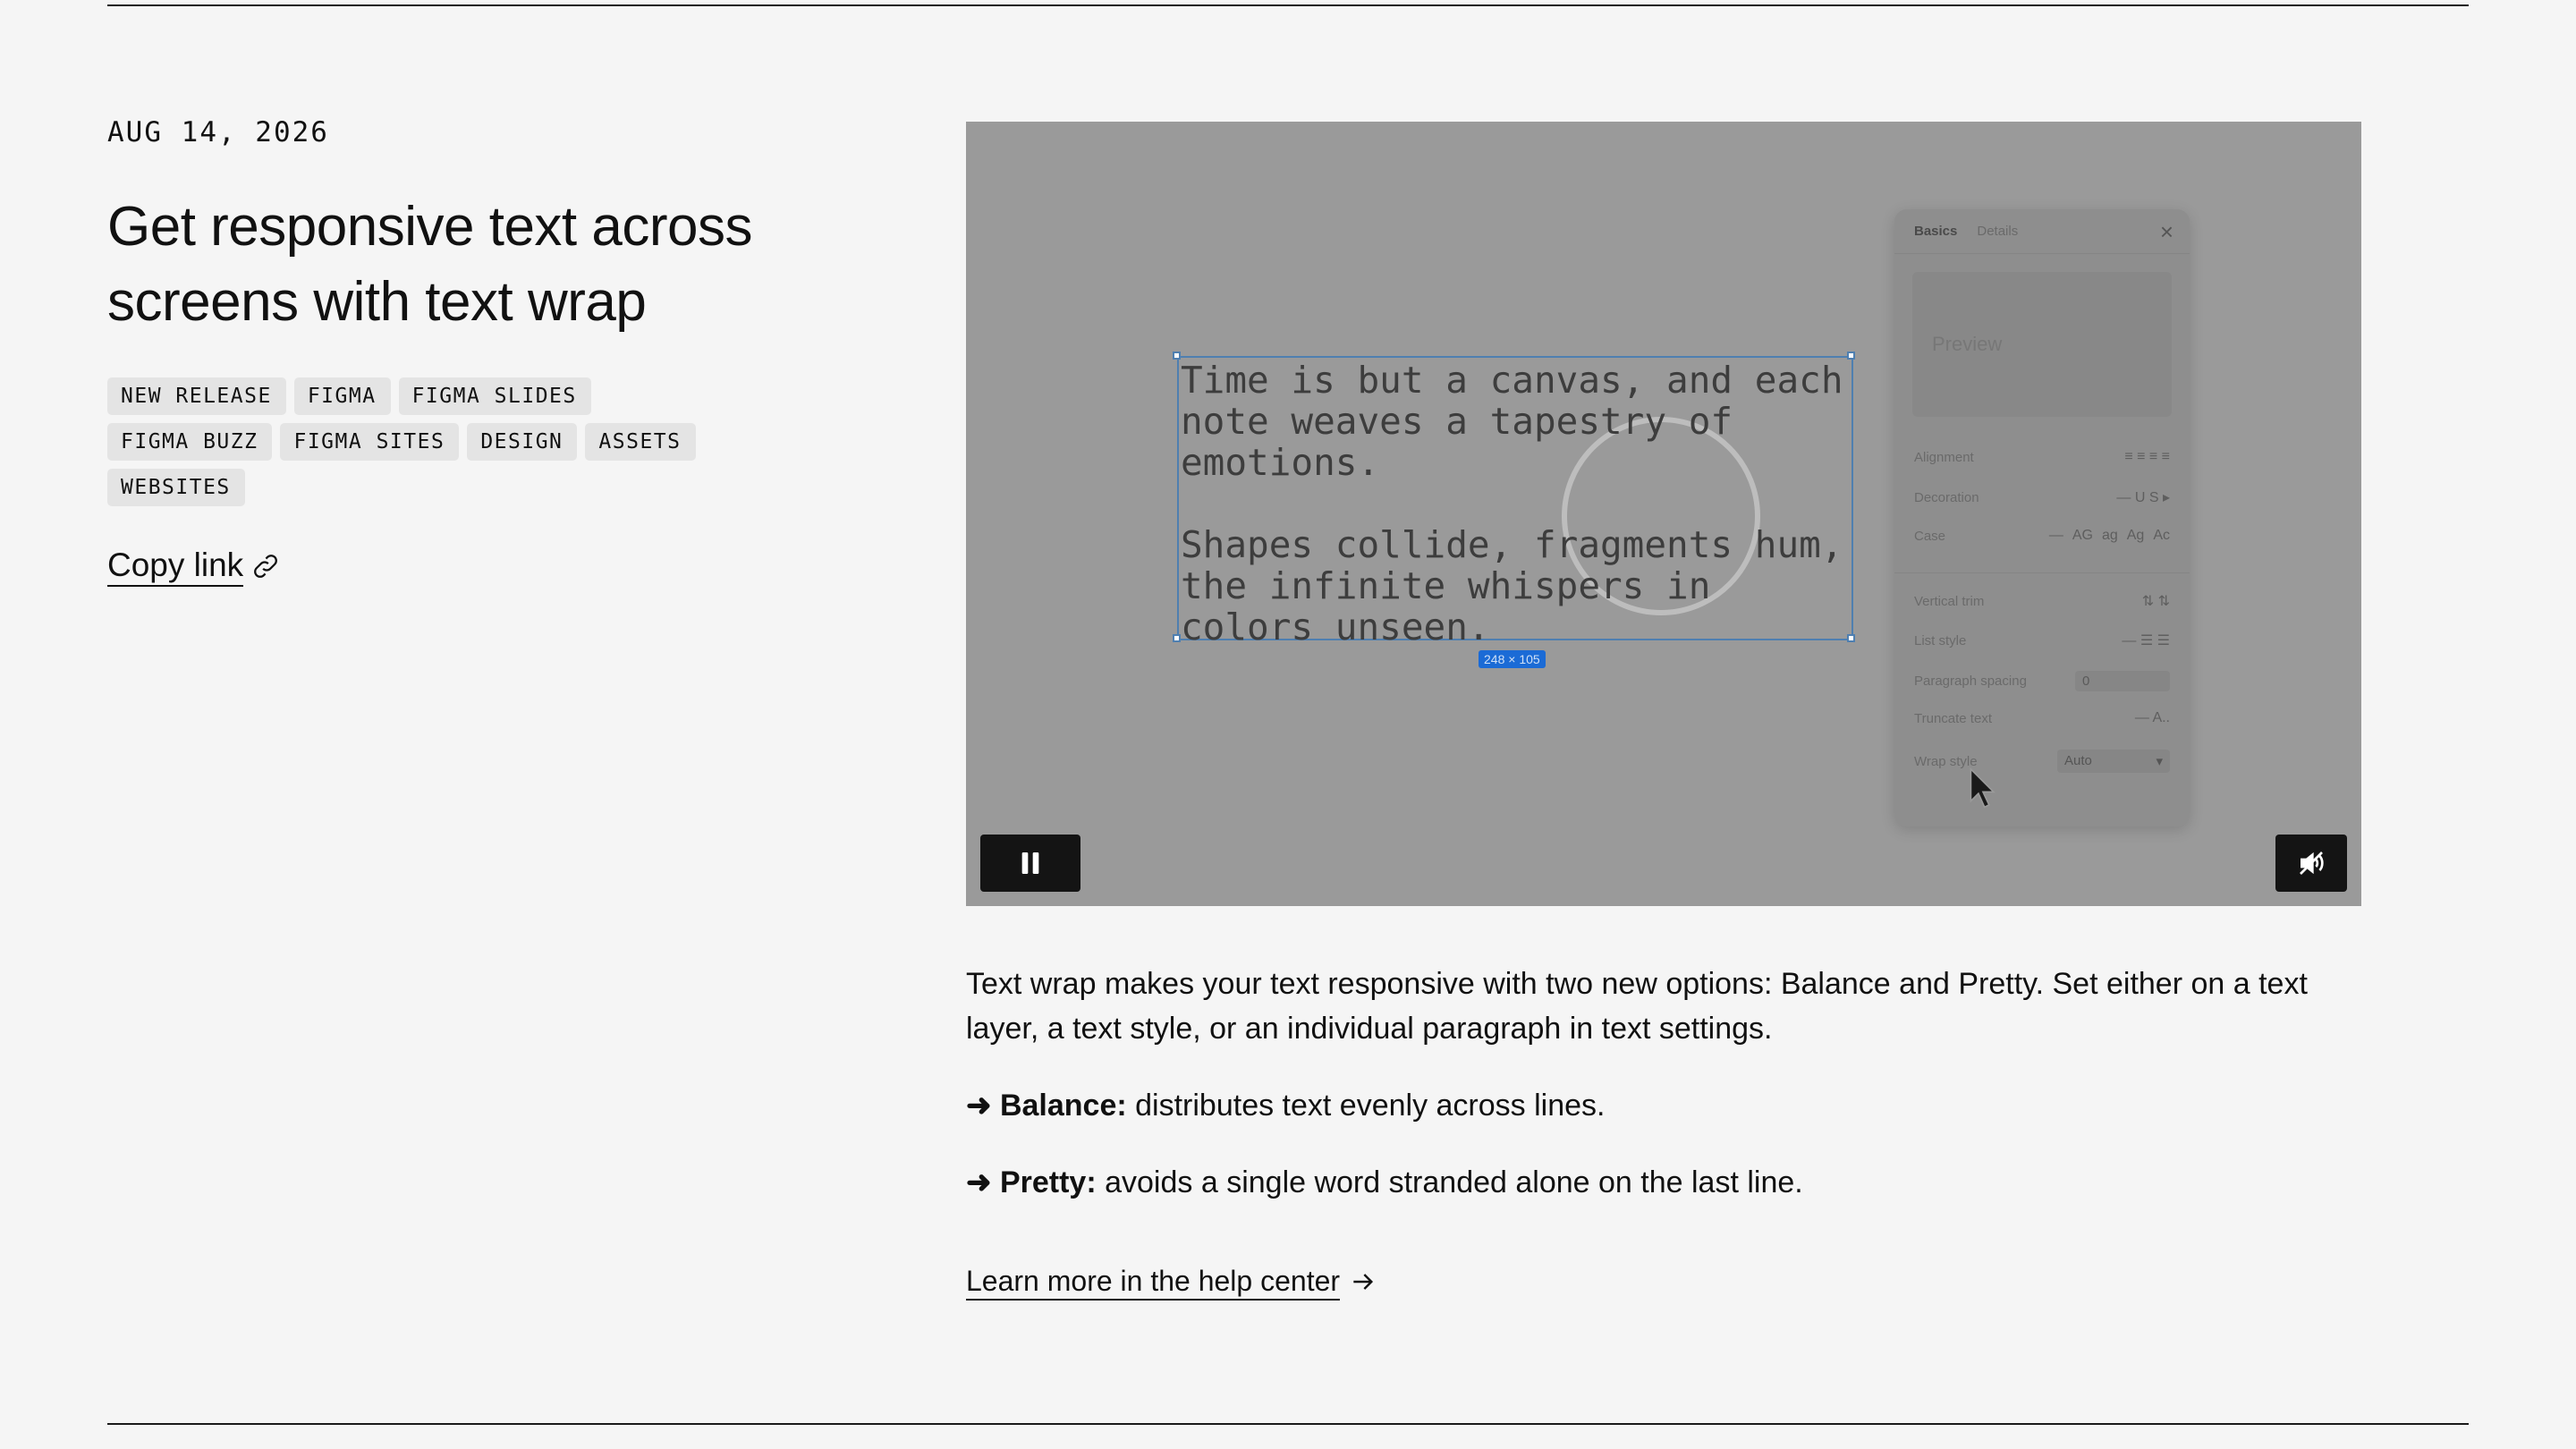  I want to click on tab-details: Details, so click(1998, 231).